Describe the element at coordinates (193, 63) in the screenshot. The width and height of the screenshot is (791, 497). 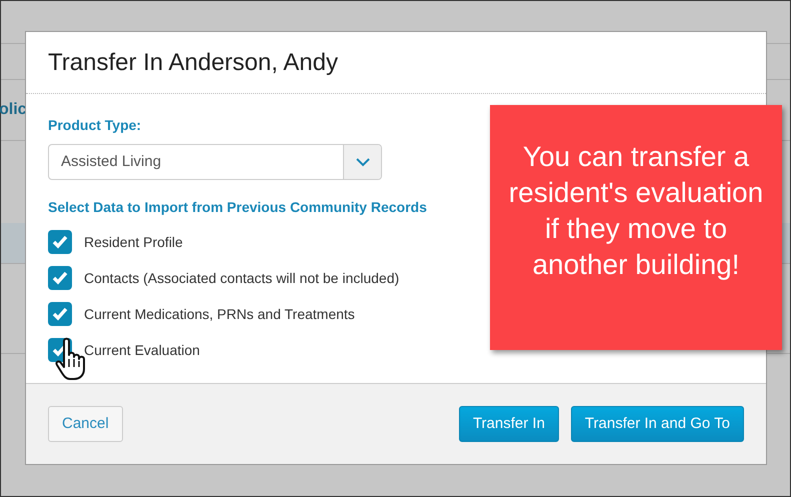
I see `dialog-title: Transfer In Anderson, Andy` at that location.